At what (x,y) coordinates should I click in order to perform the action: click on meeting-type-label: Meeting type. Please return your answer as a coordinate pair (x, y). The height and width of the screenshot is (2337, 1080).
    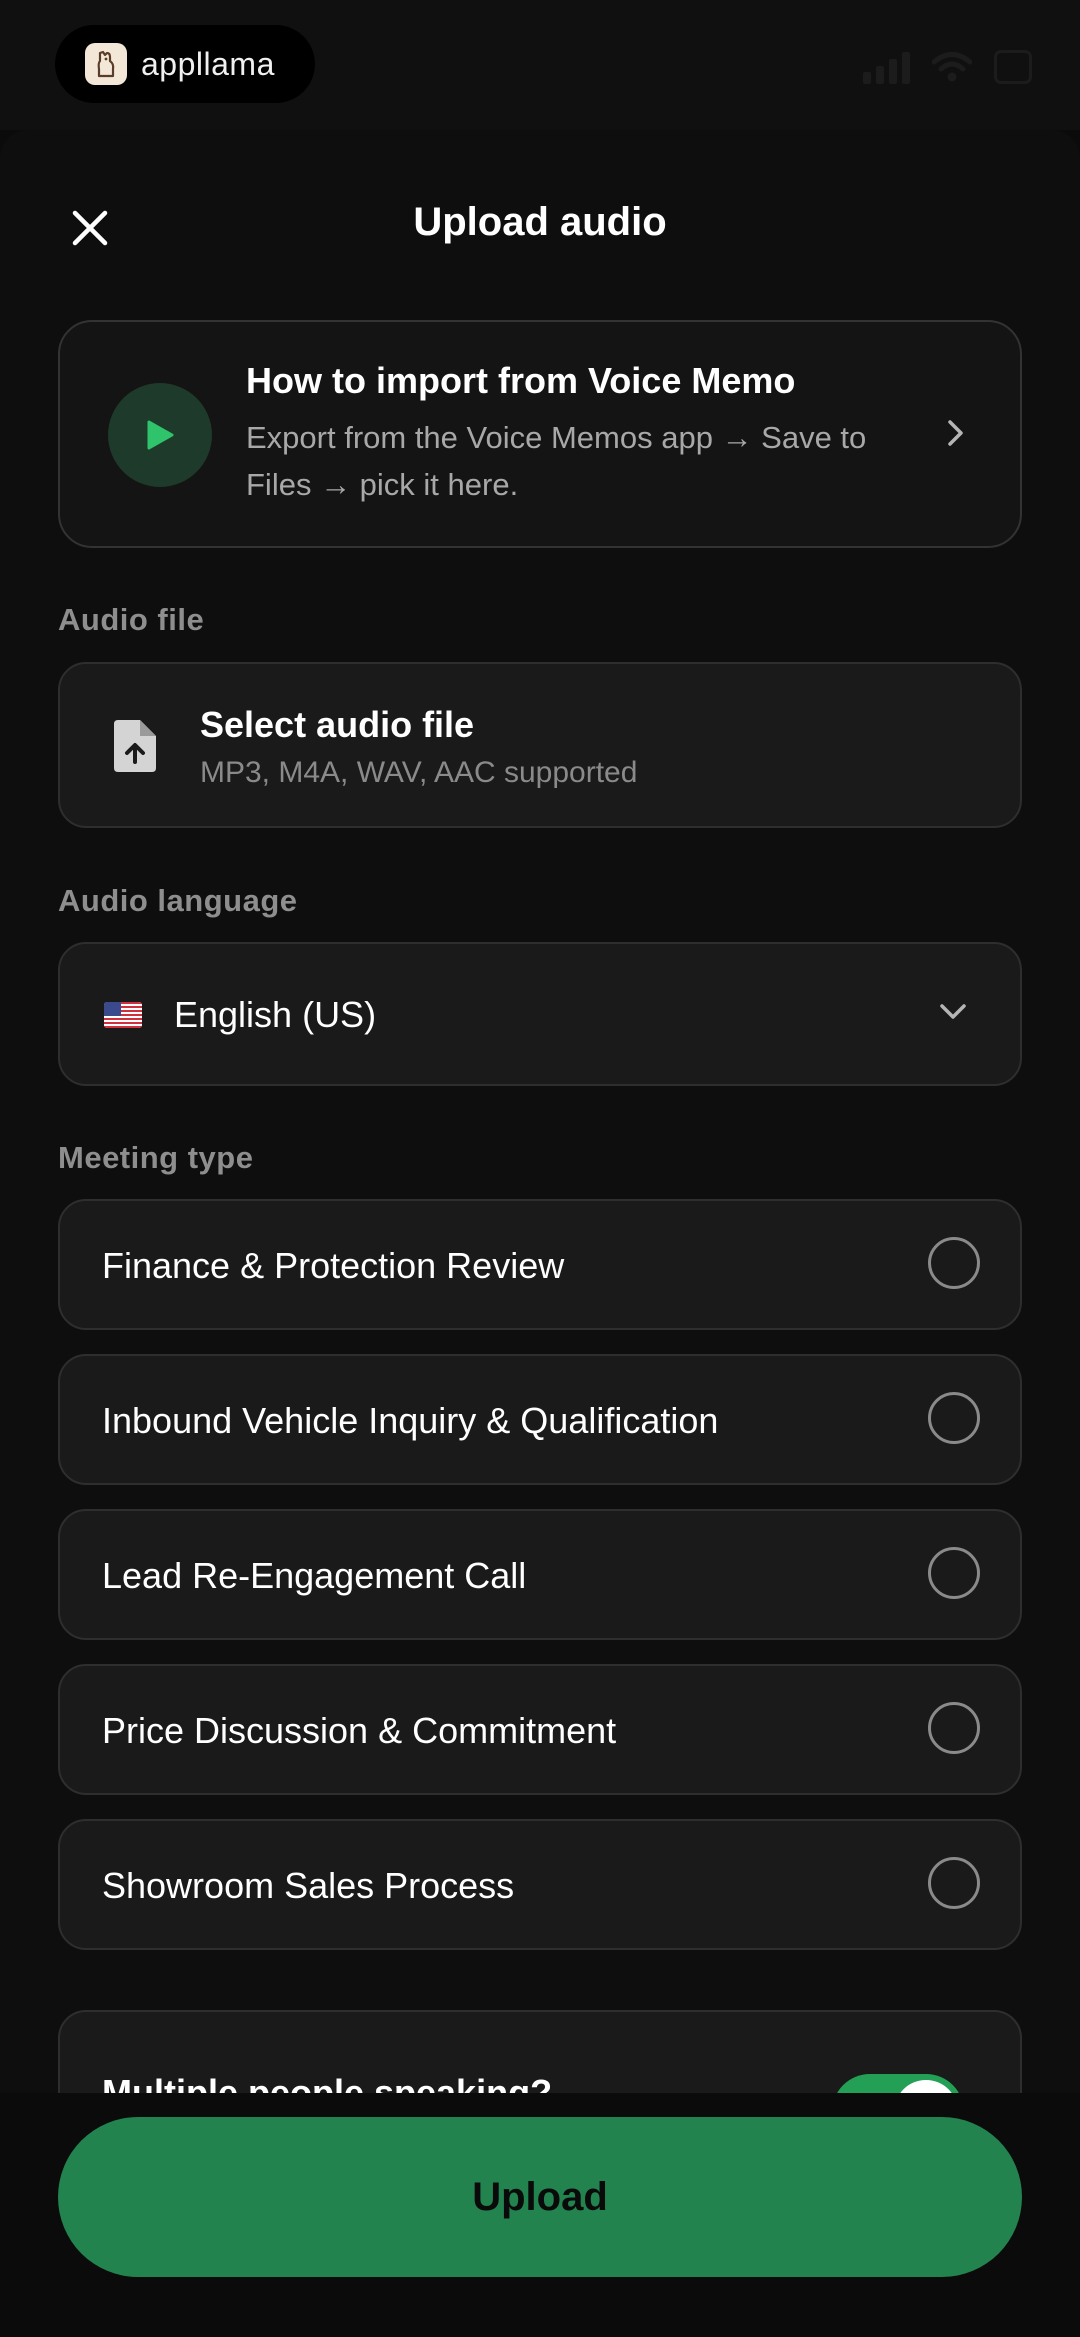
    Looking at the image, I should click on (156, 1157).